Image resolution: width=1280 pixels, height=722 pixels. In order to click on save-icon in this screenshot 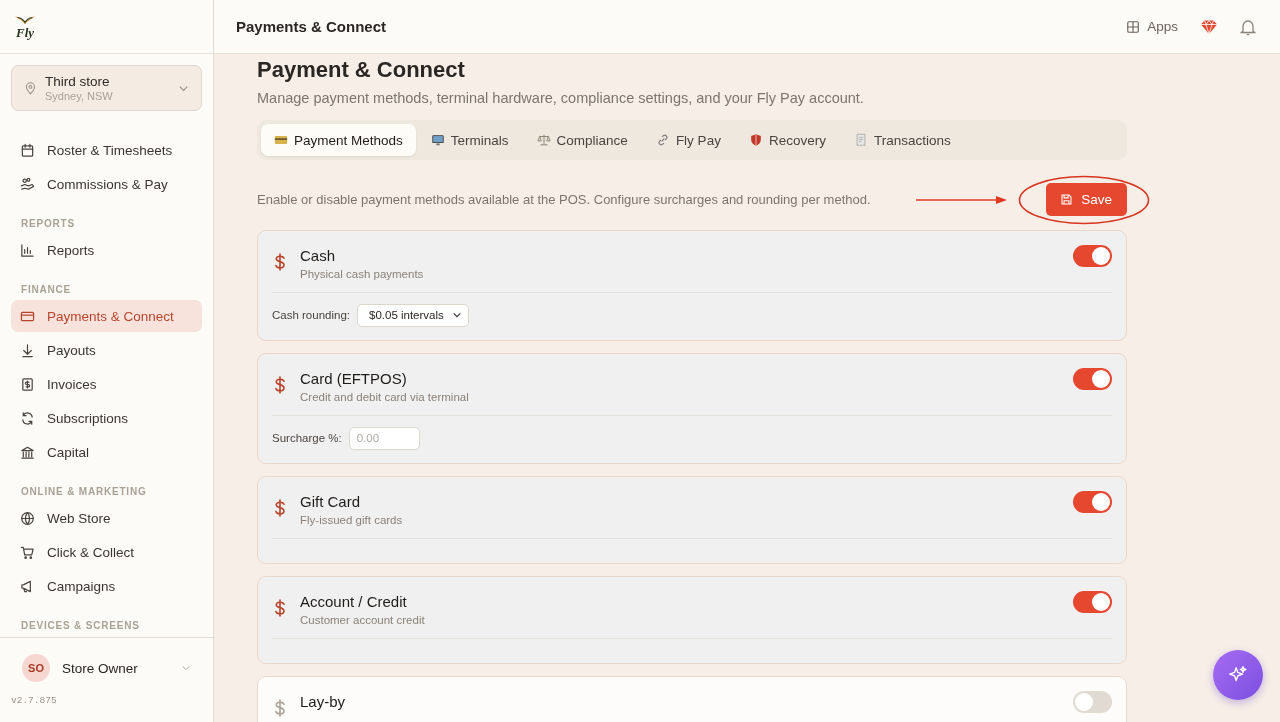, I will do `click(1067, 199)`.